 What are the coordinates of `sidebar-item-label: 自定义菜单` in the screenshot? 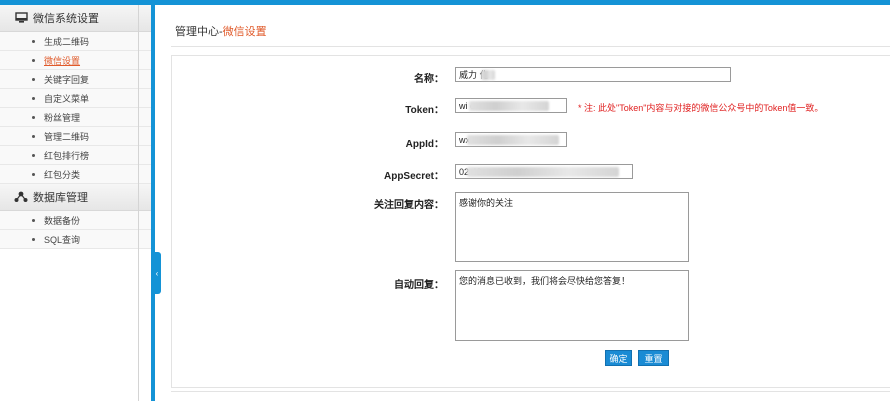 It's located at (67, 98).